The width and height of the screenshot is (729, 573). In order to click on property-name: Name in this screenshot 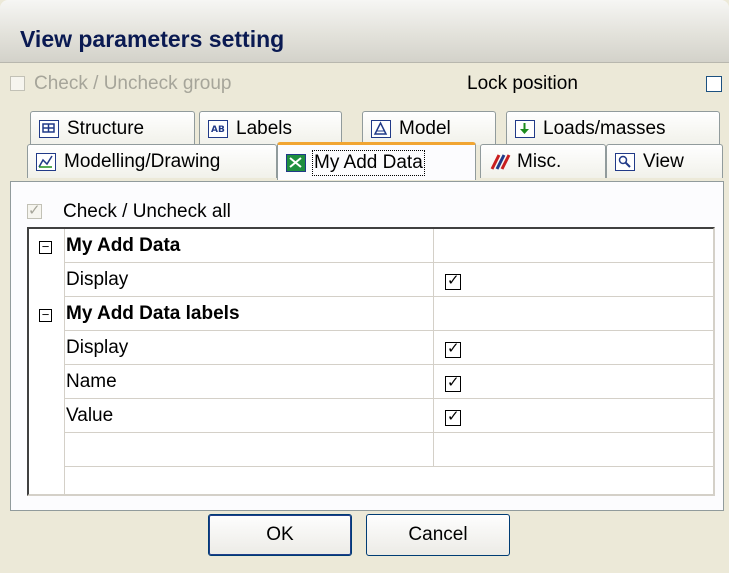, I will do `click(249, 381)`.